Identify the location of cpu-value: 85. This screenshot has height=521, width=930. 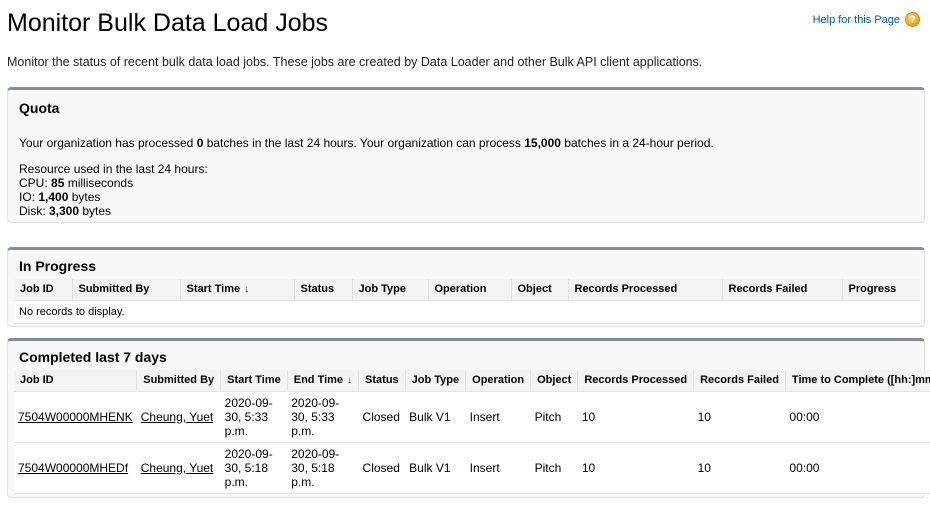
(58, 183).